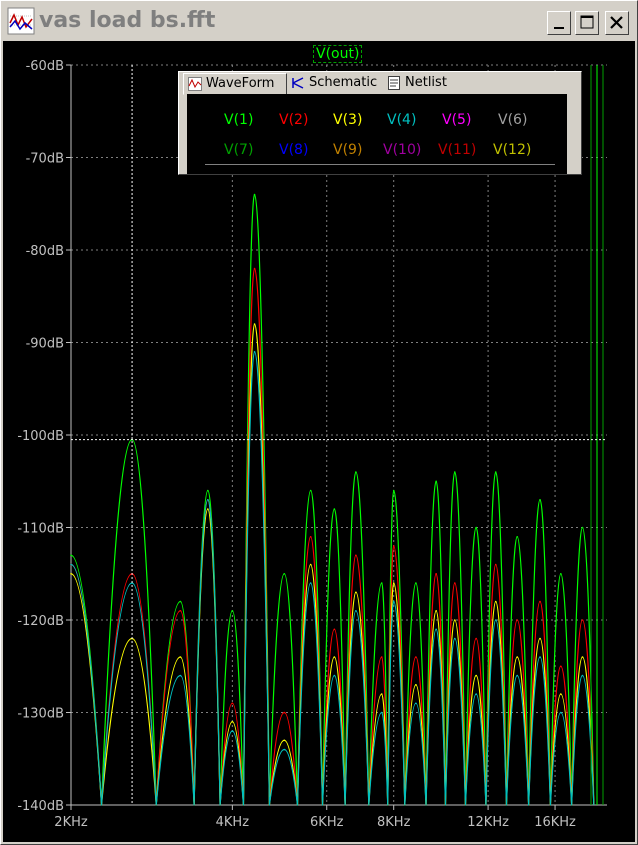 The image size is (638, 845). I want to click on legend-entry: V(6), so click(512, 120).